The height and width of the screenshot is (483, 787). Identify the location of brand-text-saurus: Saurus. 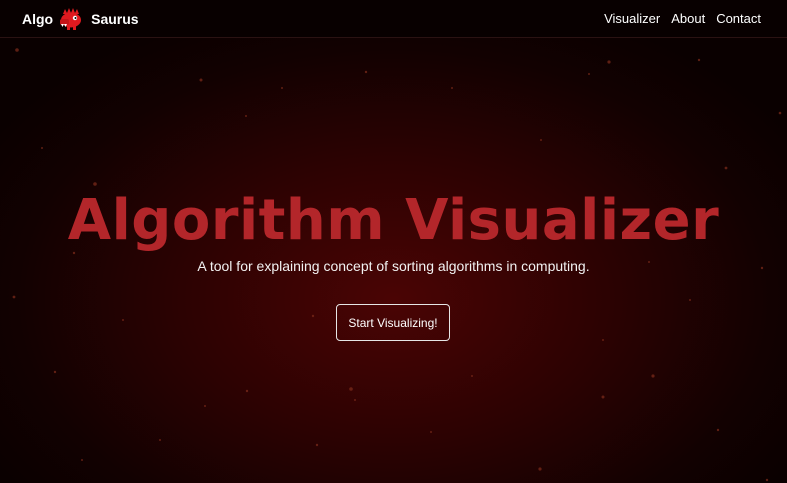
(115, 19).